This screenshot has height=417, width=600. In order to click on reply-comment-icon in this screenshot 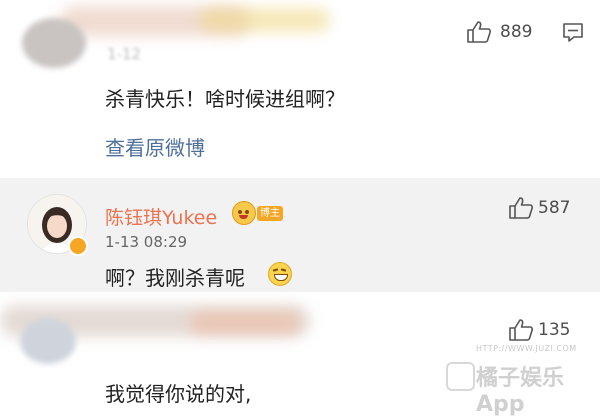, I will do `click(573, 34)`.